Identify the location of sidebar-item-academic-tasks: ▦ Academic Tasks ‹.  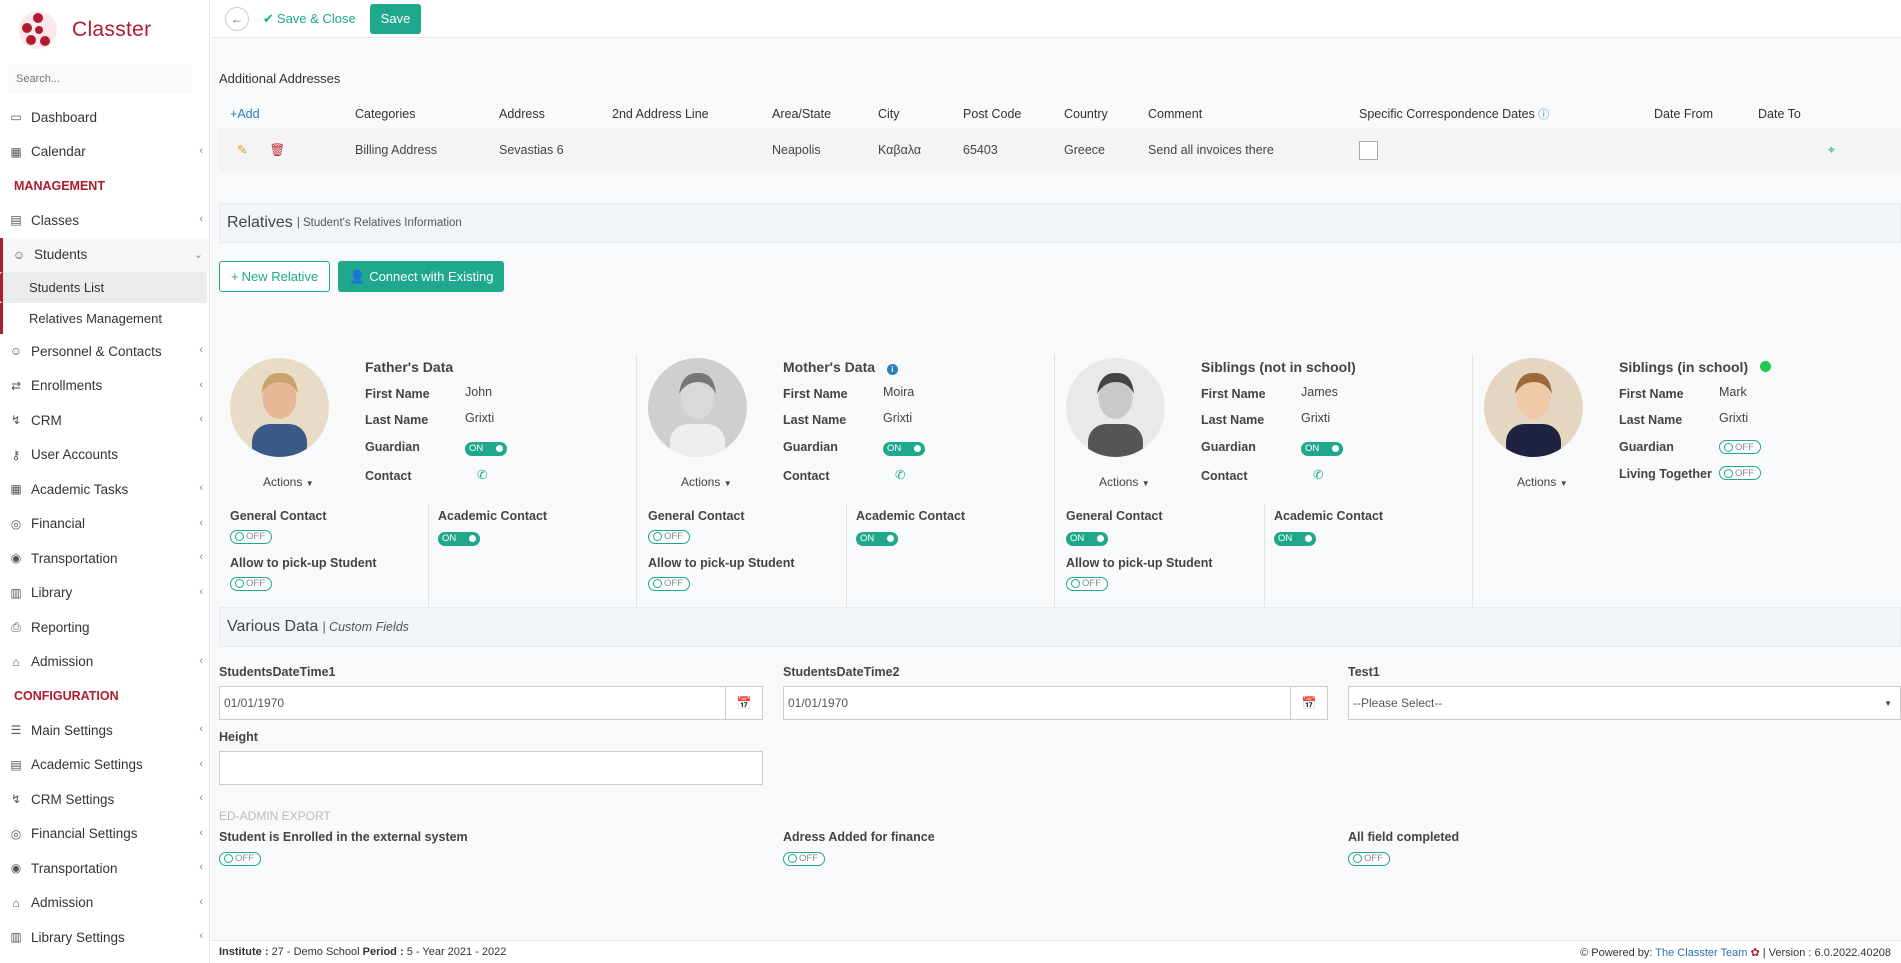
(104, 489).